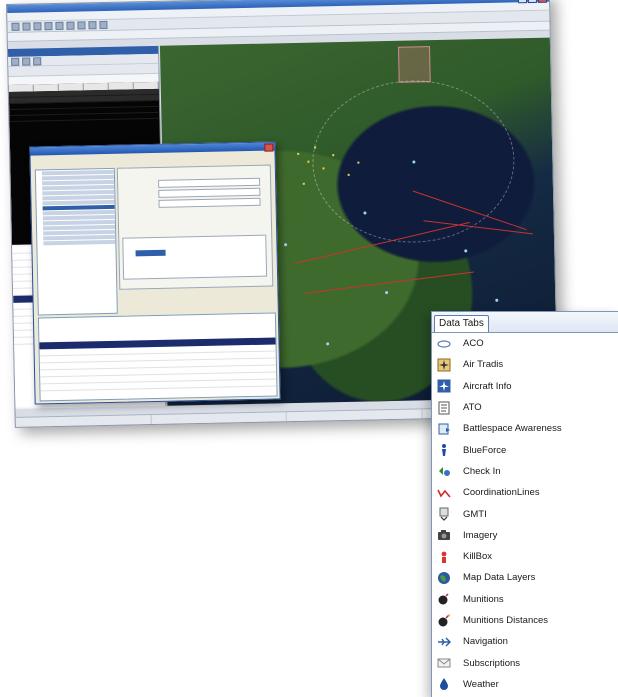 The width and height of the screenshot is (618, 697). I want to click on data-tab-item: Battlespace Awareness, so click(525, 428).